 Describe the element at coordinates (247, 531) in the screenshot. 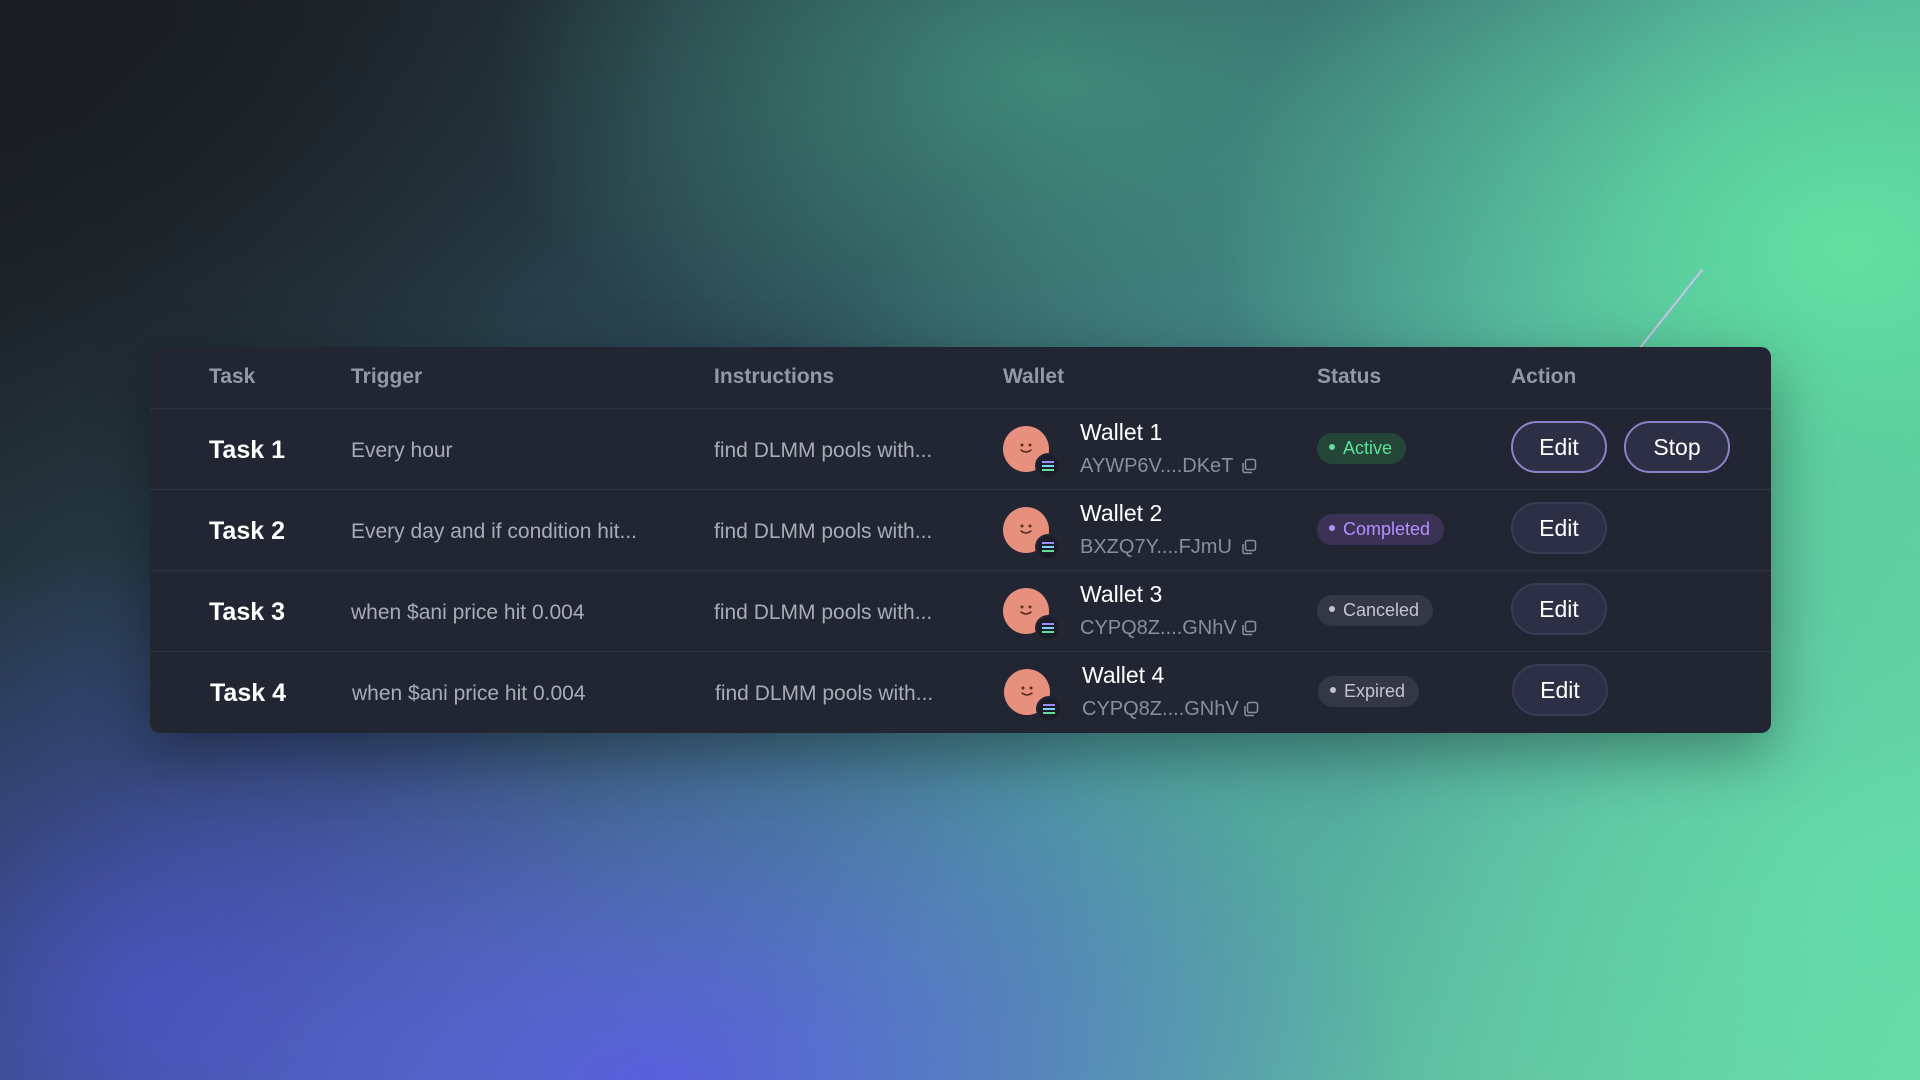

I see `task-name: Task 2` at that location.